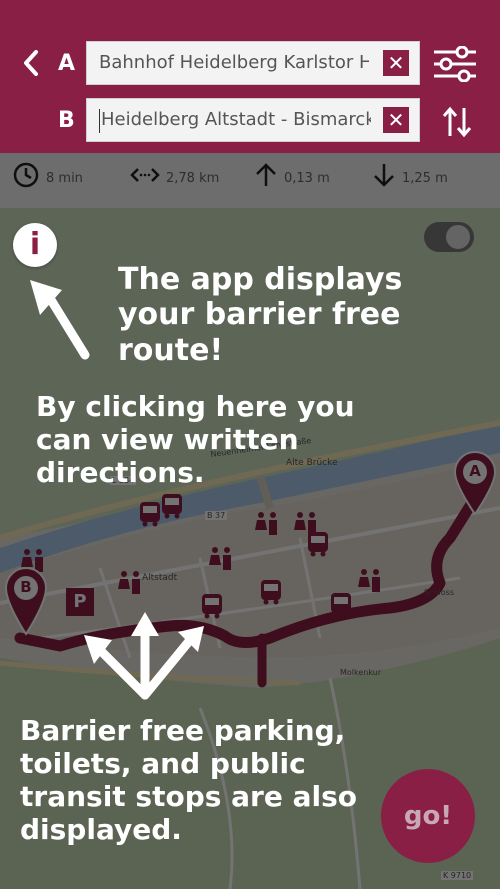 This screenshot has height=889, width=500. Describe the element at coordinates (428, 816) in the screenshot. I see `go-button: go!` at that location.